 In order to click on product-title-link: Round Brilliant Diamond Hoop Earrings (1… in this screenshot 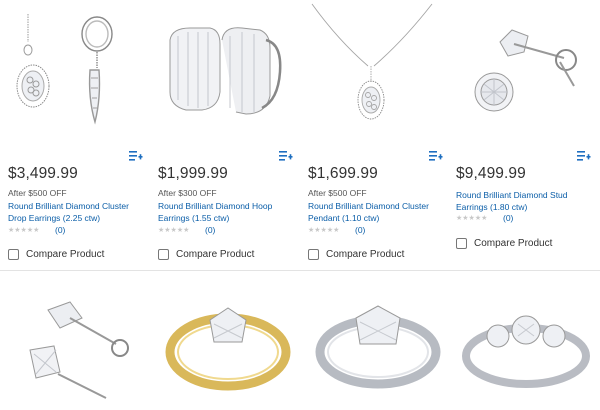, I will do `click(228, 212)`.